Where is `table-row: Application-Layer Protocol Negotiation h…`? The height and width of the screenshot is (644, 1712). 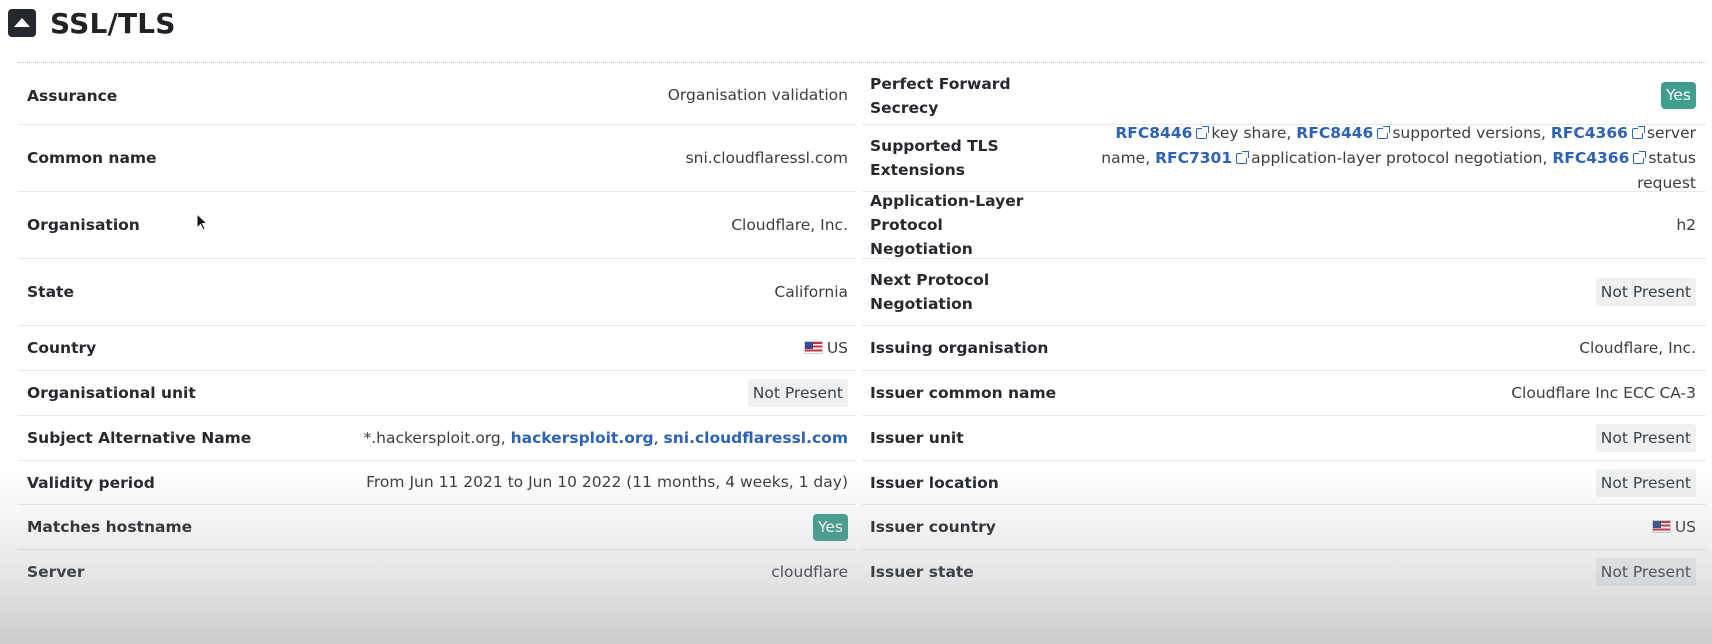 table-row: Application-Layer Protocol Negotiation h… is located at coordinates (1284, 225).